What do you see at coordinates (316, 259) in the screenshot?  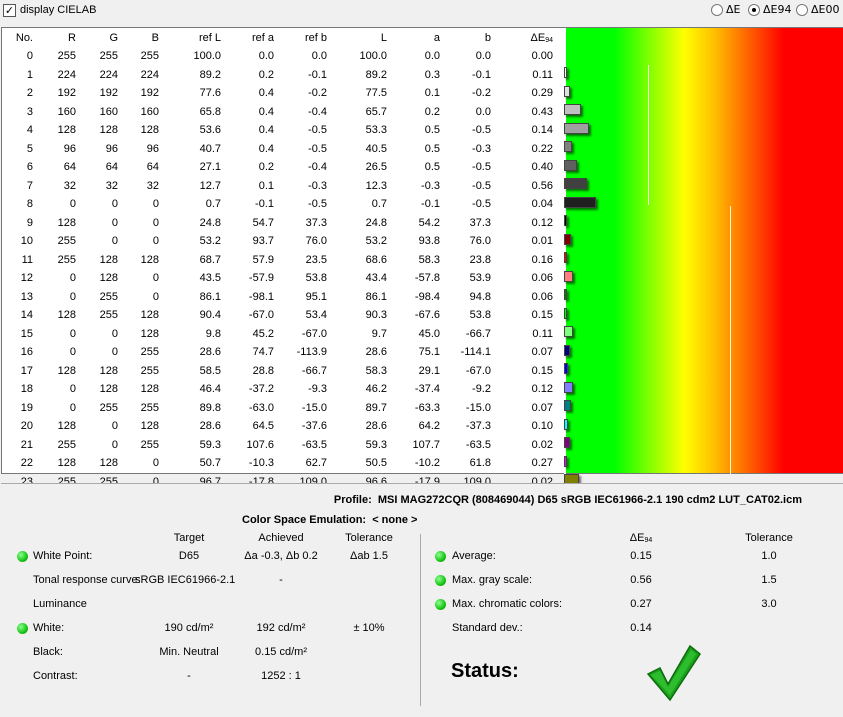 I see `cell-ref-b: 23.5` at bounding box center [316, 259].